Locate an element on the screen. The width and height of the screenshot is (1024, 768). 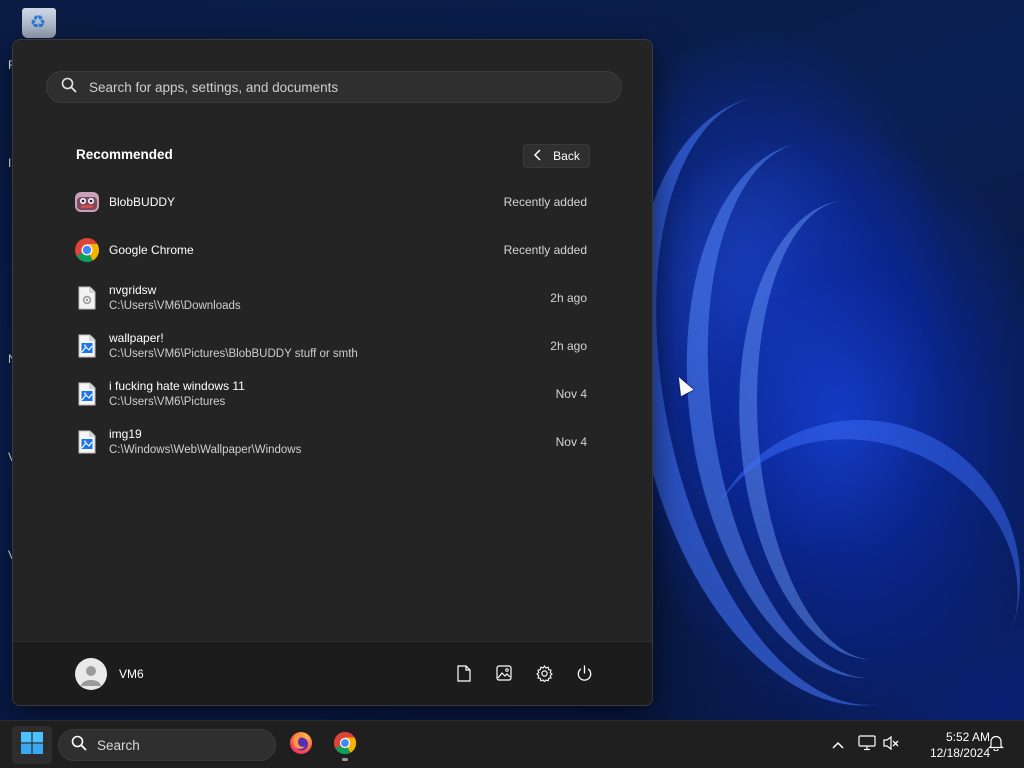
recommended-item-name: img19 is located at coordinates (125, 434).